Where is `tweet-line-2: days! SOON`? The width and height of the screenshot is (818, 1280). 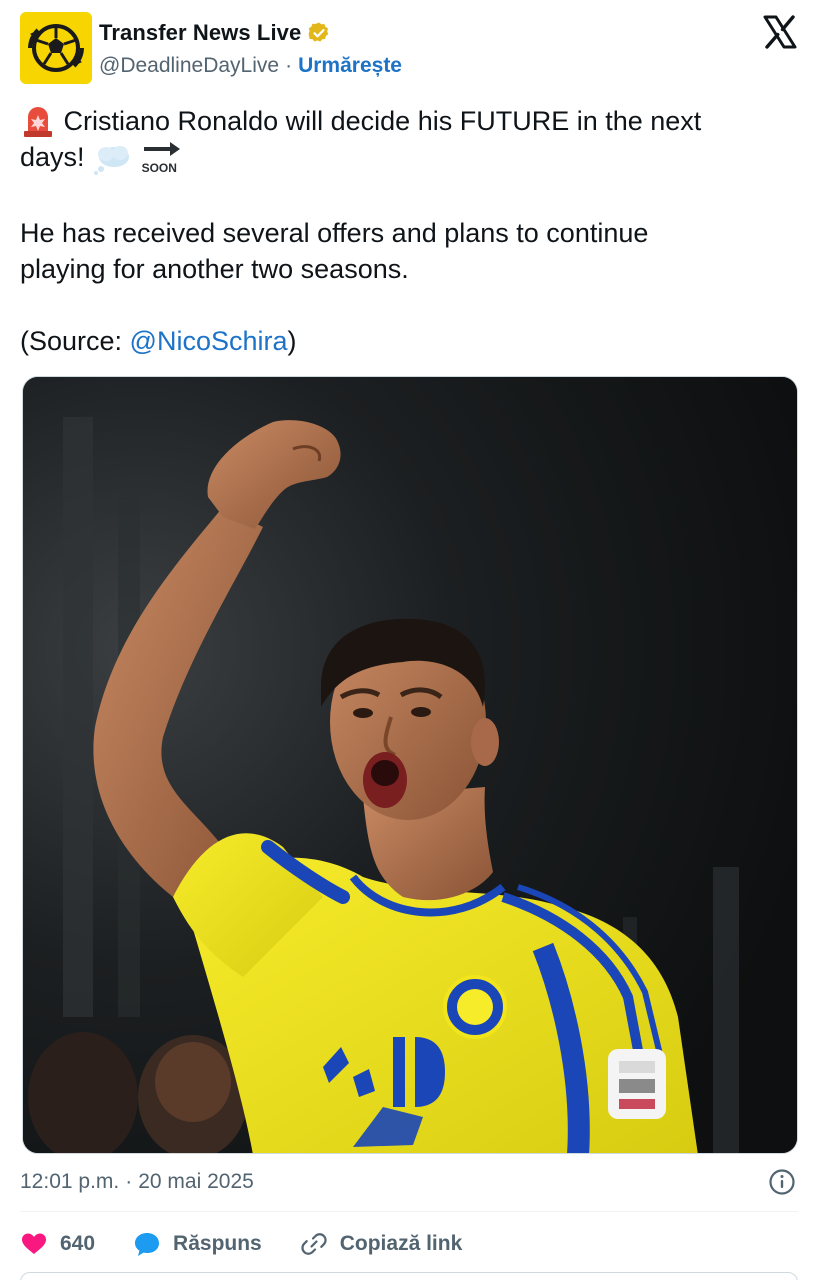
tweet-line-2: days! SOON is located at coordinates (409, 159).